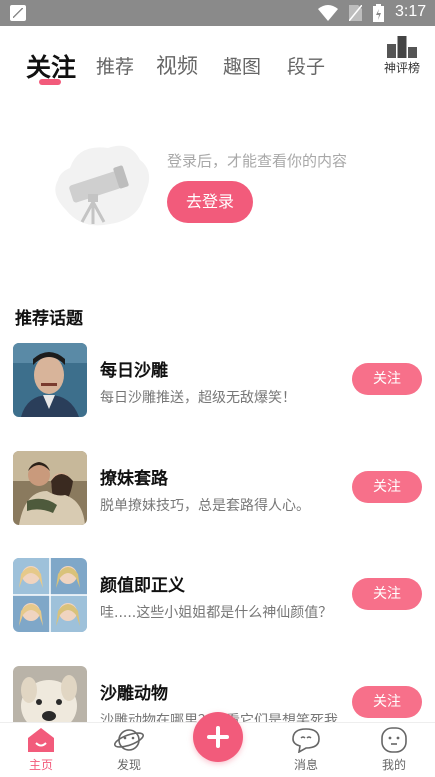 The width and height of the screenshot is (435, 777). Describe the element at coordinates (217, 13) in the screenshot. I see `status-bar: 3:17` at that location.